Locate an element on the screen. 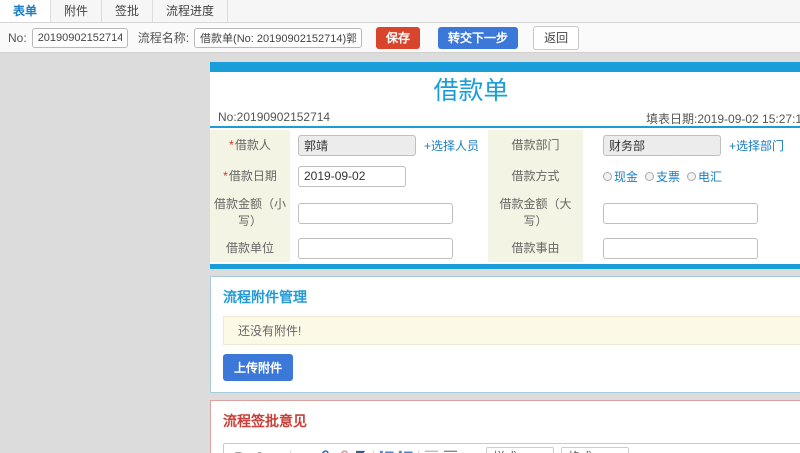  tab-progress: 流程进度 is located at coordinates (191, 11).